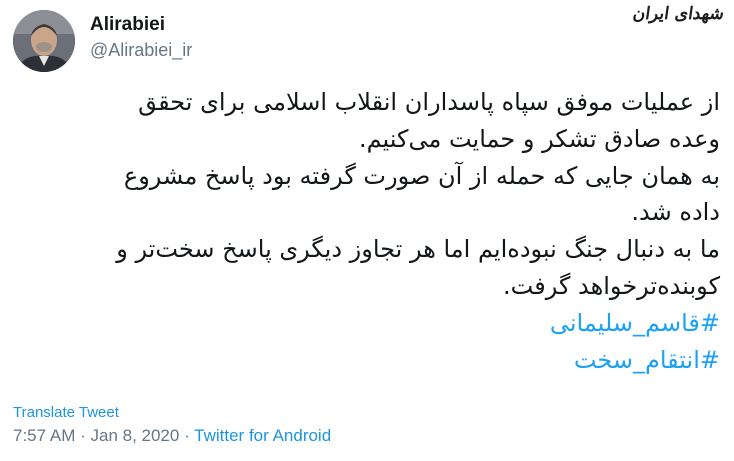  Describe the element at coordinates (141, 50) in the screenshot. I see `user-handle: @Alirabiei_ir` at that location.